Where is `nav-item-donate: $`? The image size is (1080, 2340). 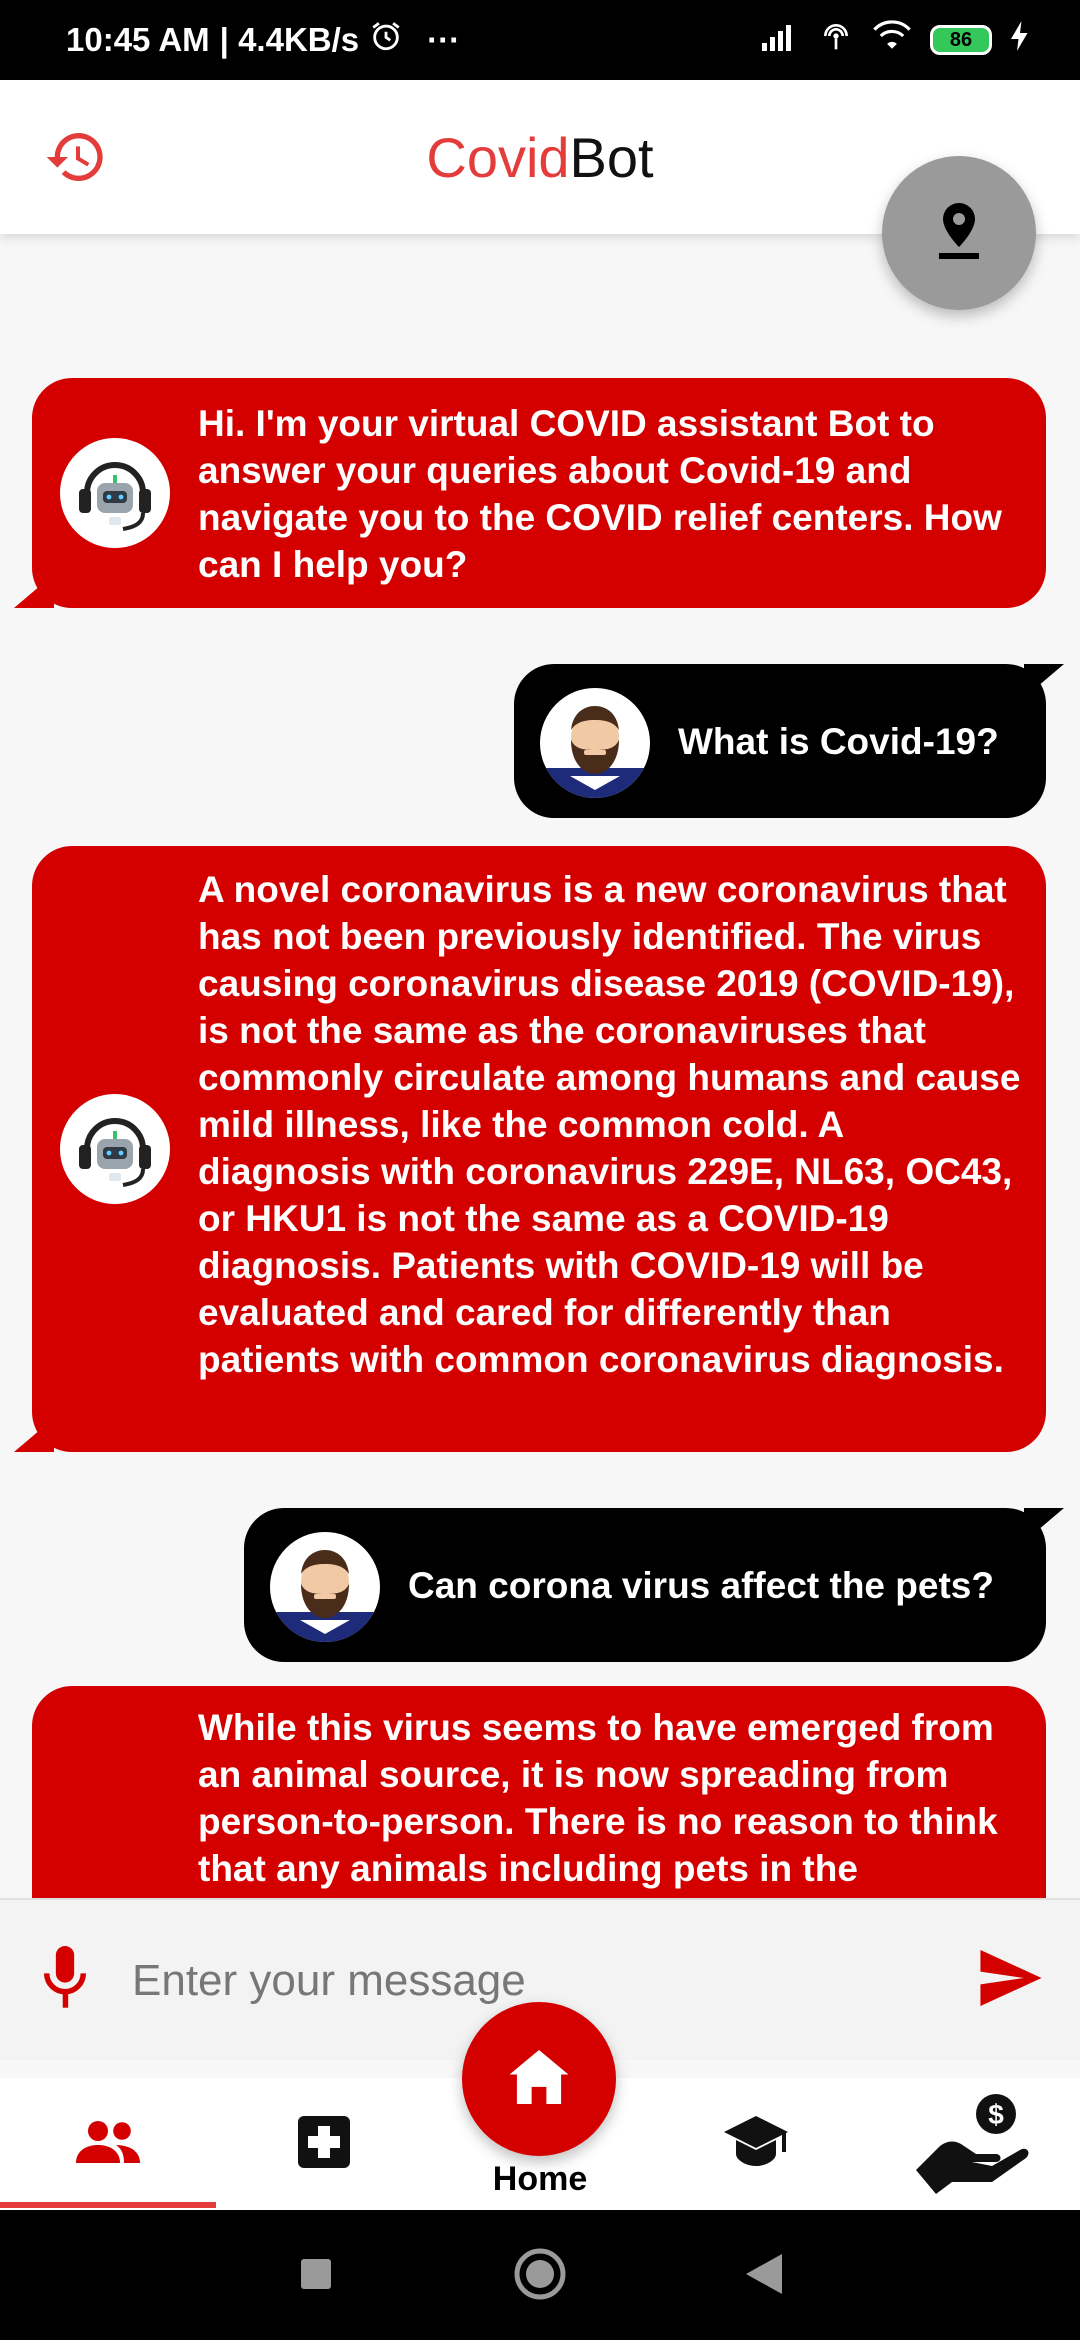 nav-item-donate: $ is located at coordinates (972, 2144).